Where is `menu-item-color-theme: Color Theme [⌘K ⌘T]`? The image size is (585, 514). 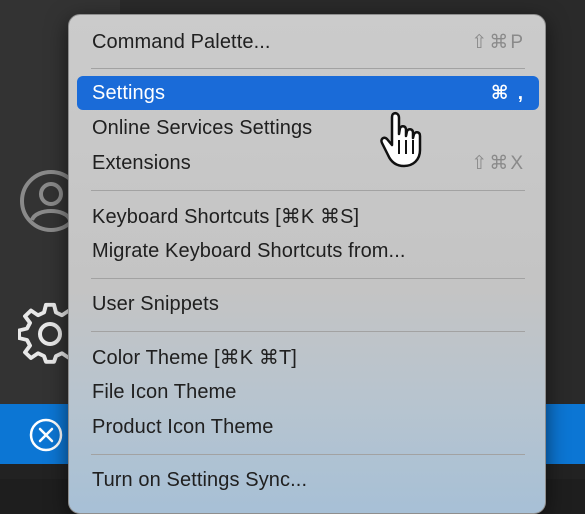 menu-item-color-theme: Color Theme [⌘K ⌘T] is located at coordinates (308, 357).